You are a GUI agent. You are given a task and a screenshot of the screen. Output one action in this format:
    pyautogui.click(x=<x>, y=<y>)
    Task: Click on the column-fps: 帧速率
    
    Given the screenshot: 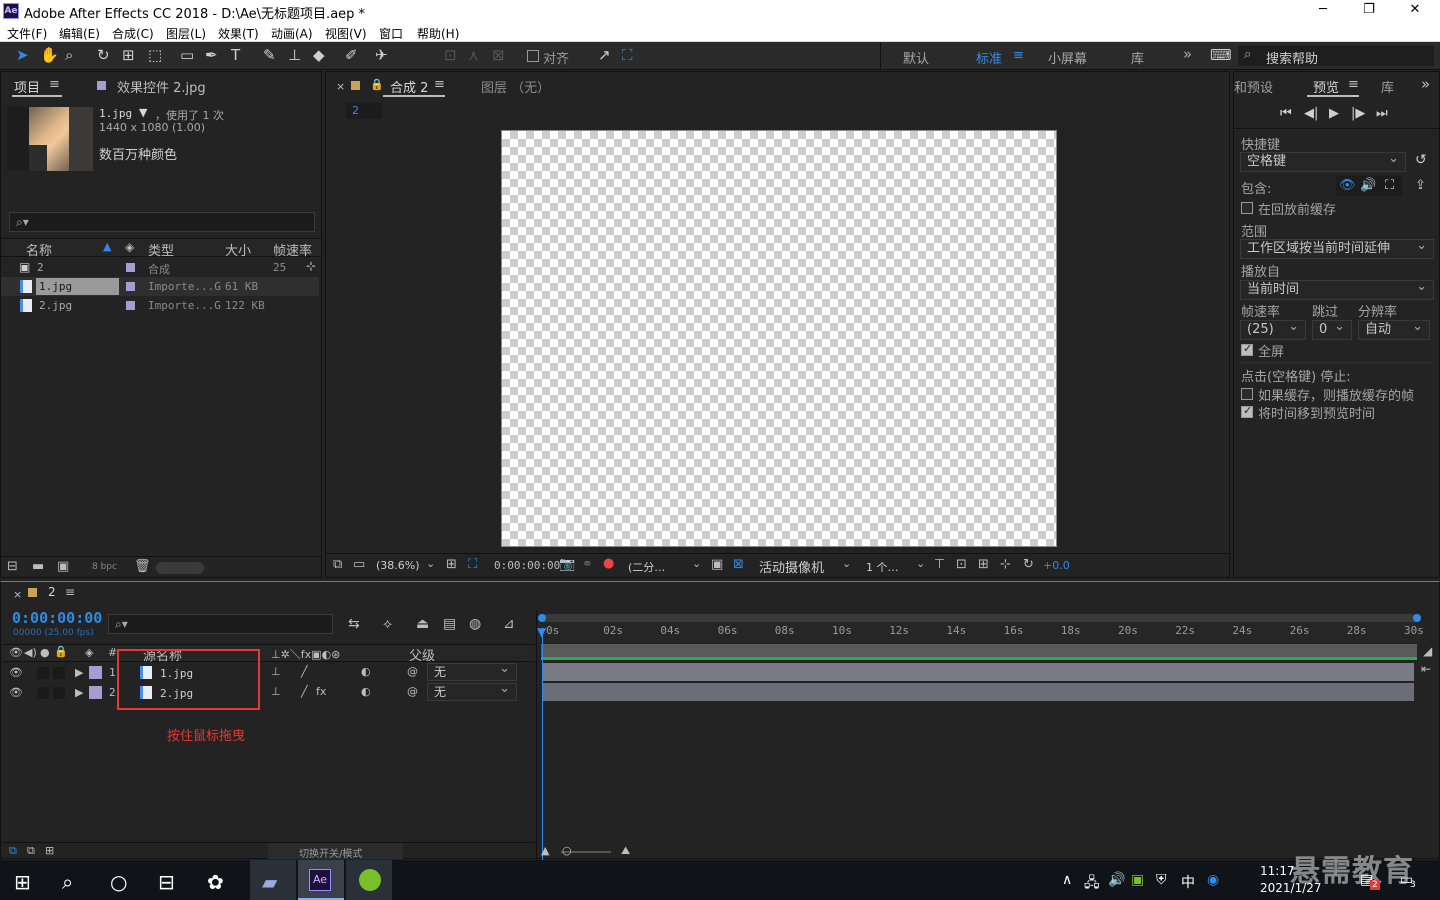 What is the action you would take?
    pyautogui.click(x=292, y=249)
    